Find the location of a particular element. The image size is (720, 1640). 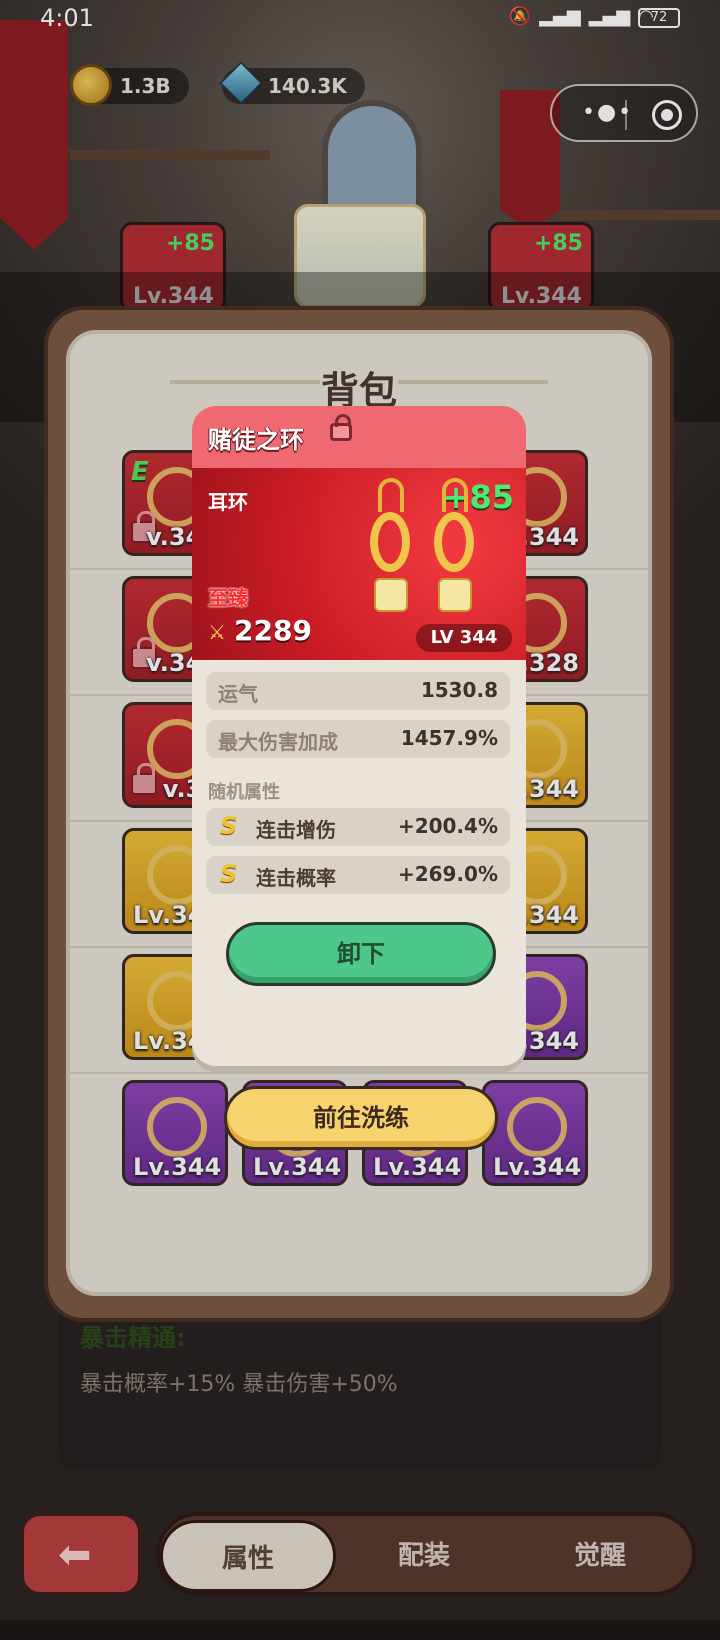

random-stat-row: S 连击增伤 +200.4% is located at coordinates (358, 827).